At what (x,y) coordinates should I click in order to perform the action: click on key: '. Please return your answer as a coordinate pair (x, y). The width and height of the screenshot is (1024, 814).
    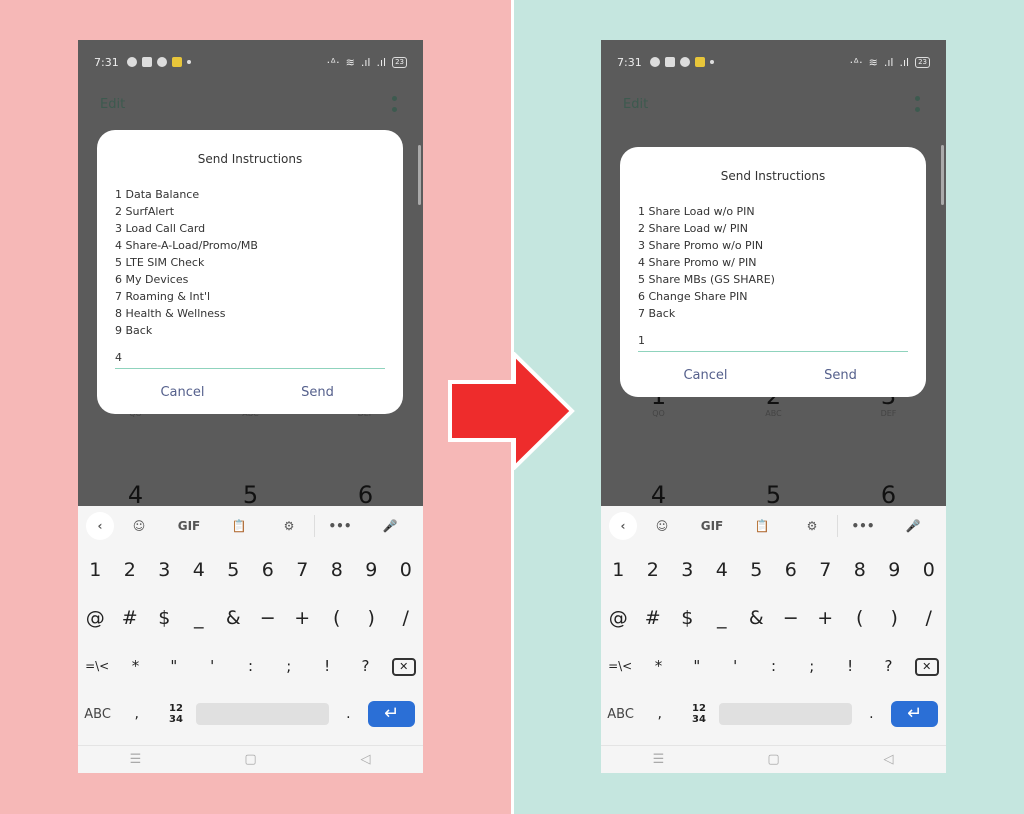
    Looking at the image, I should click on (735, 666).